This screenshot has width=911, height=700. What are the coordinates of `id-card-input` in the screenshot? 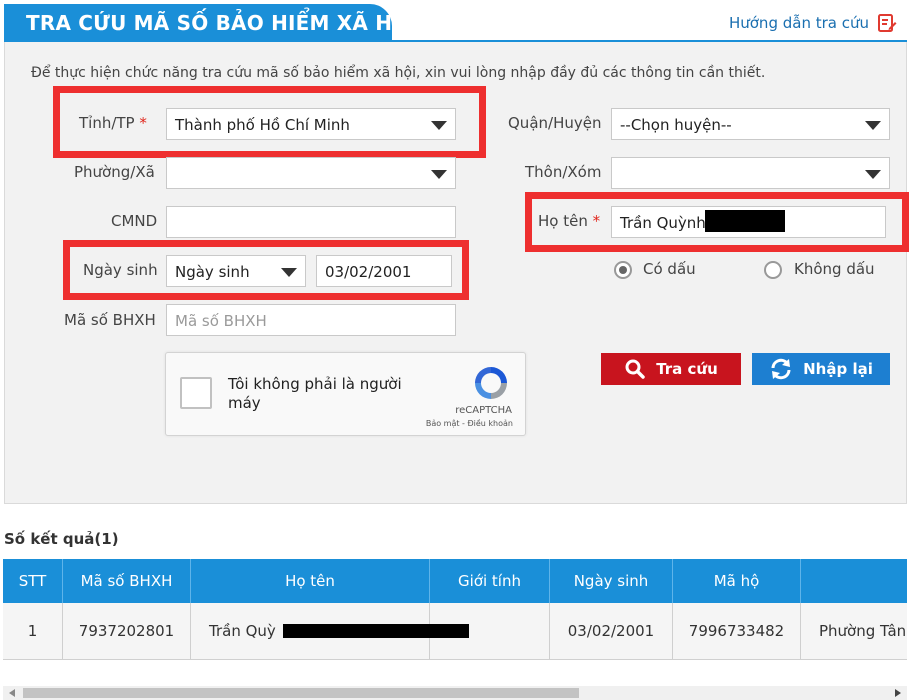 It's located at (311, 222).